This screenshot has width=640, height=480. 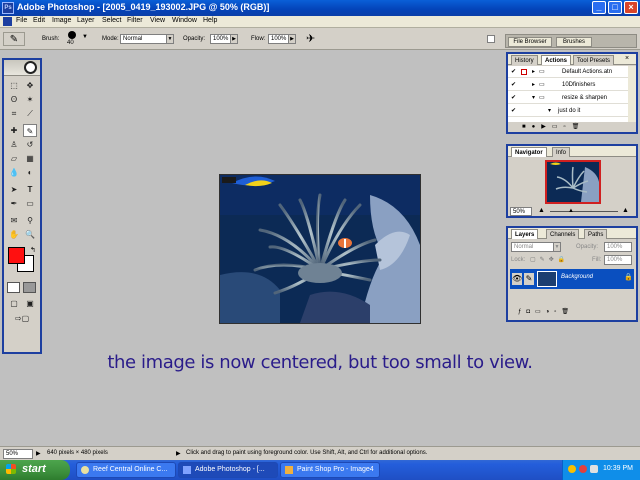 I want to click on menu-view: View, so click(x=157, y=20).